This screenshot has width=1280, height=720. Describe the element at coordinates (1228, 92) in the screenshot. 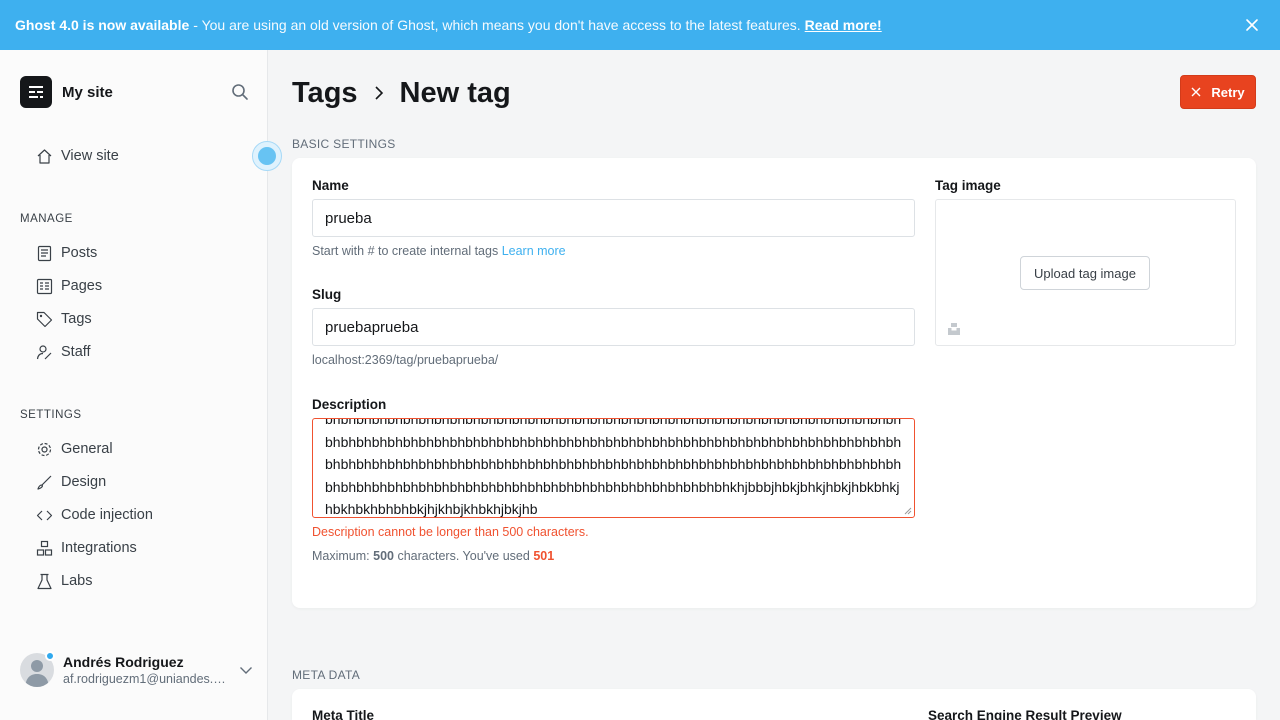

I see `retry-label: Retry` at that location.